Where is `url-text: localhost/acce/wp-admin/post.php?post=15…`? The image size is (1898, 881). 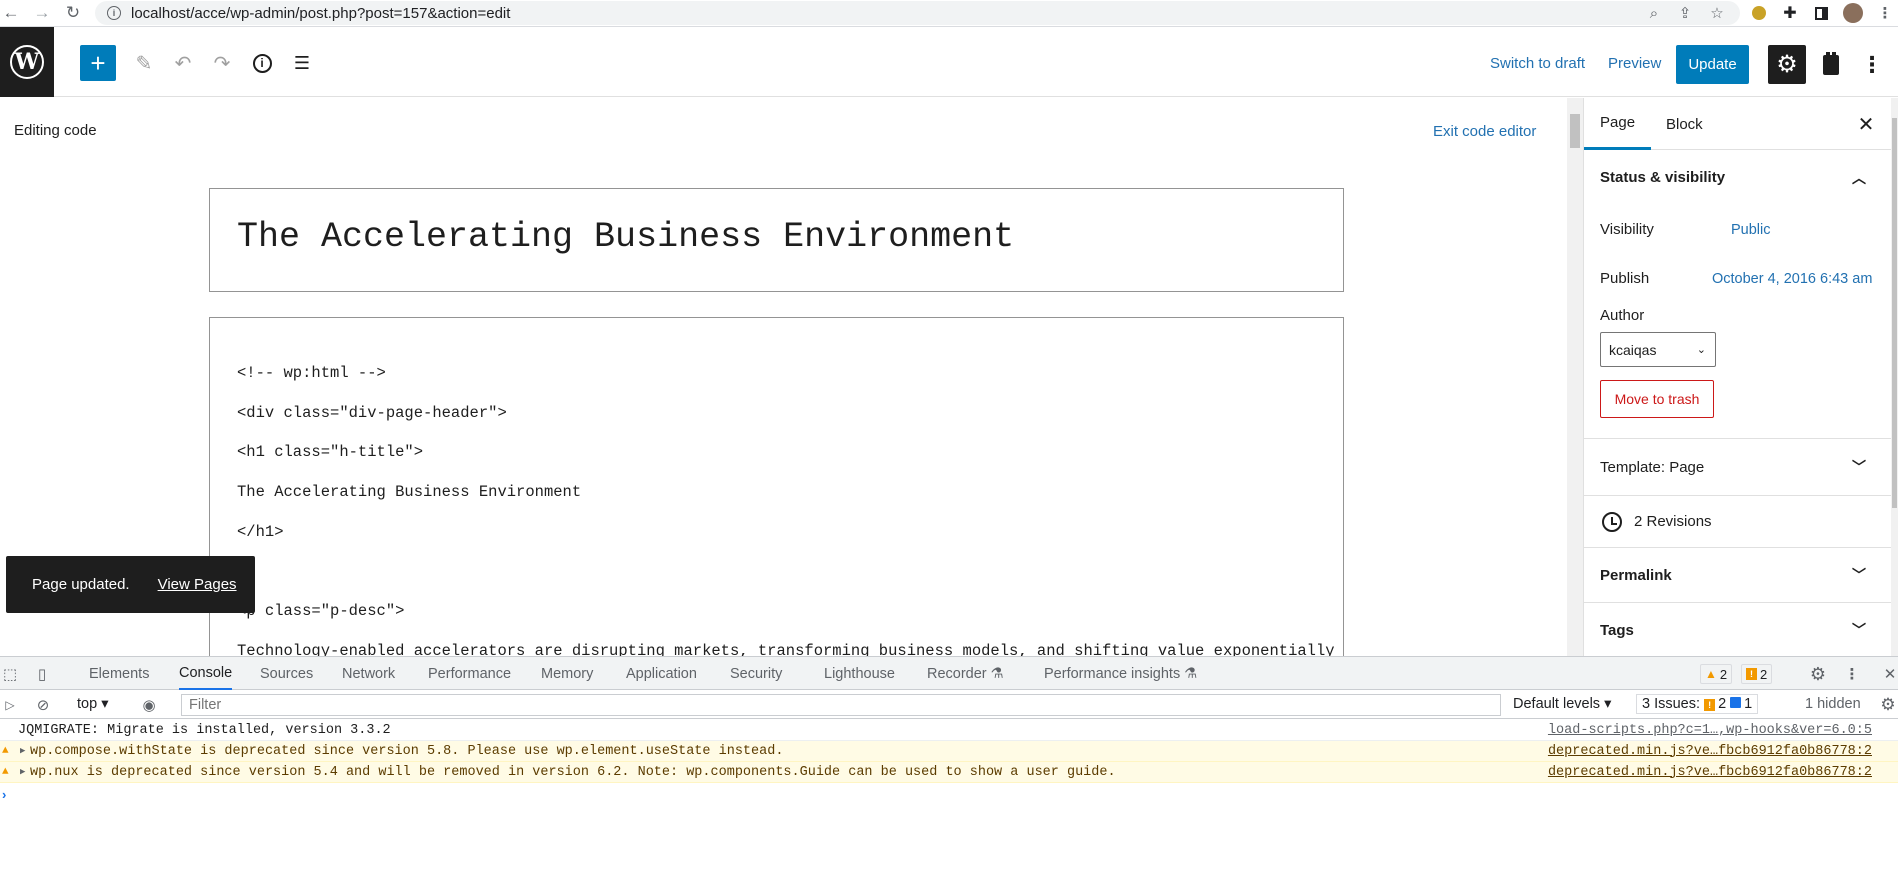
url-text: localhost/acce/wp-admin/post.php?post=15… is located at coordinates (321, 13).